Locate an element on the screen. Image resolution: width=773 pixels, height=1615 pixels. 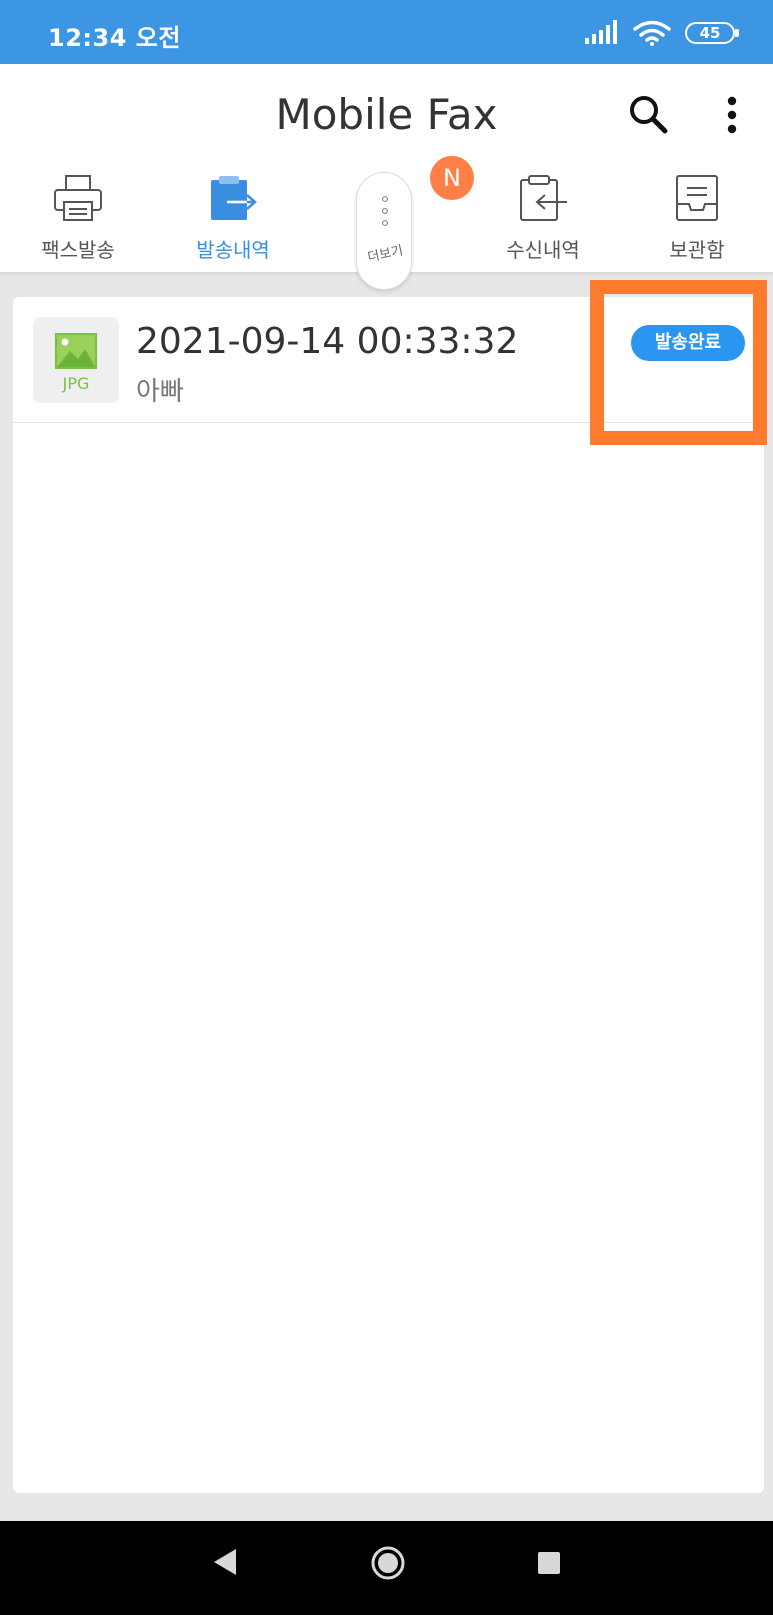
recent-apps-icon is located at coordinates (549, 1563).